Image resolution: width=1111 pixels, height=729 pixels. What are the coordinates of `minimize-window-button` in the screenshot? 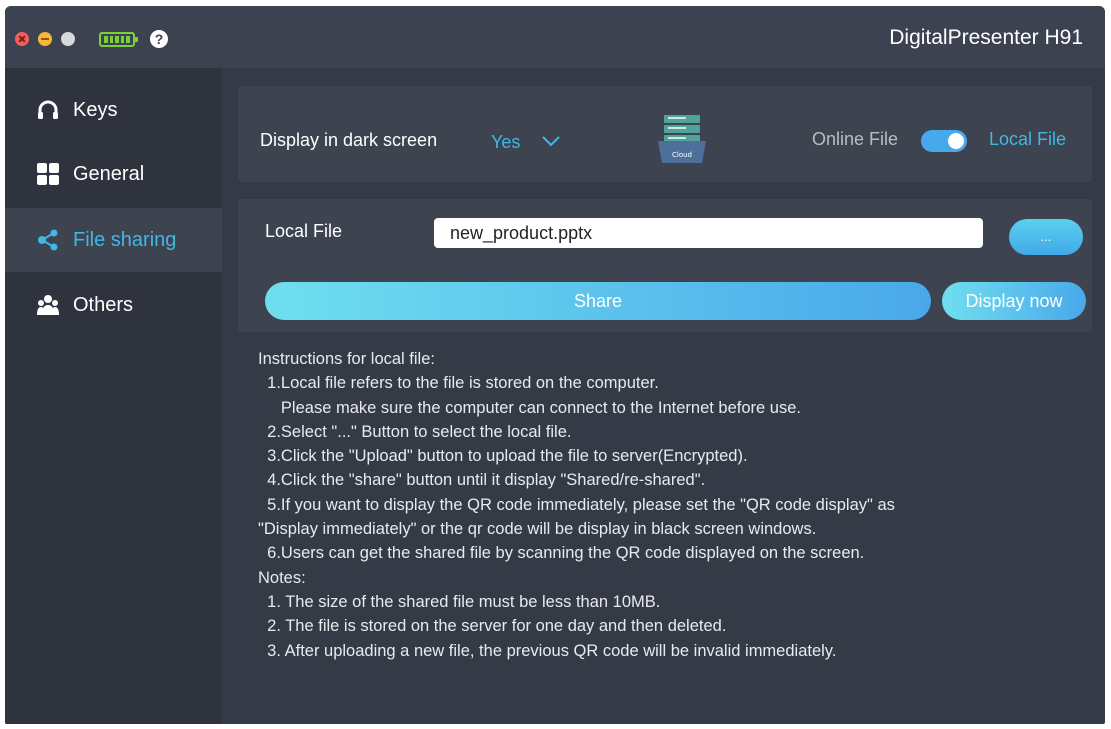 It's located at (45, 39).